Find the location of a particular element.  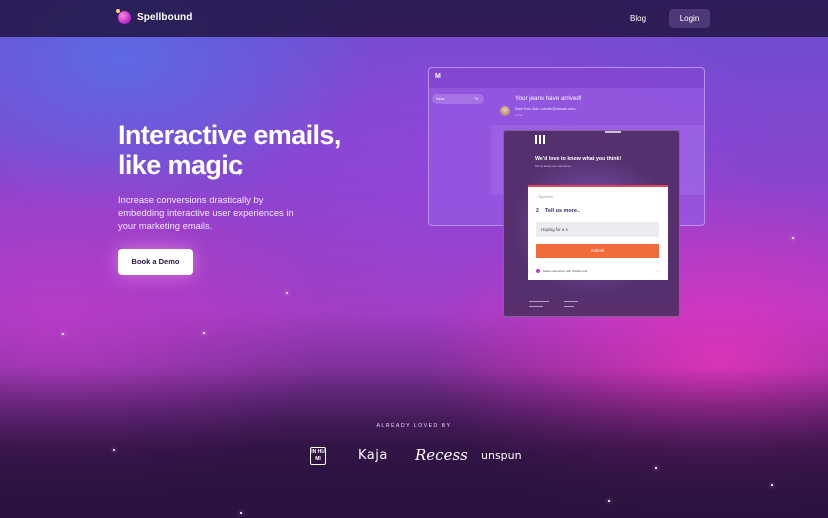

form-answer-input: Hoping for a s is located at coordinates (597, 229).